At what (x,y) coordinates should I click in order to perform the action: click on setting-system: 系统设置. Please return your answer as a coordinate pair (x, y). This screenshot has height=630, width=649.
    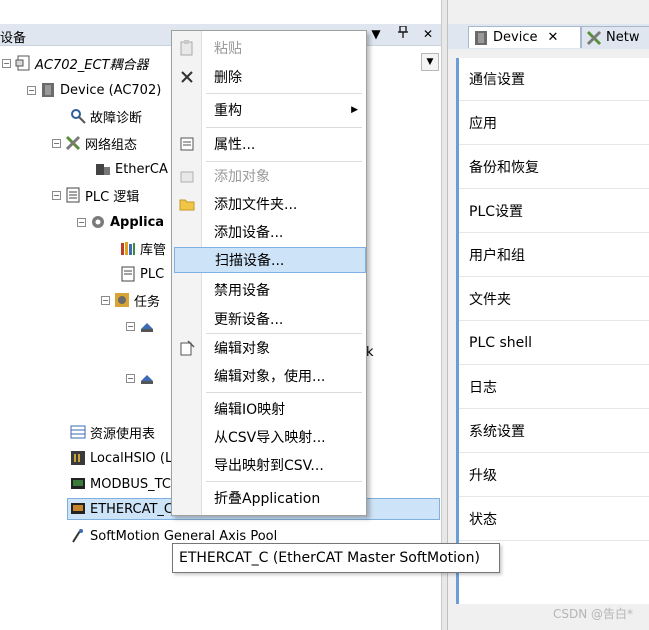
    Looking at the image, I should click on (554, 431).